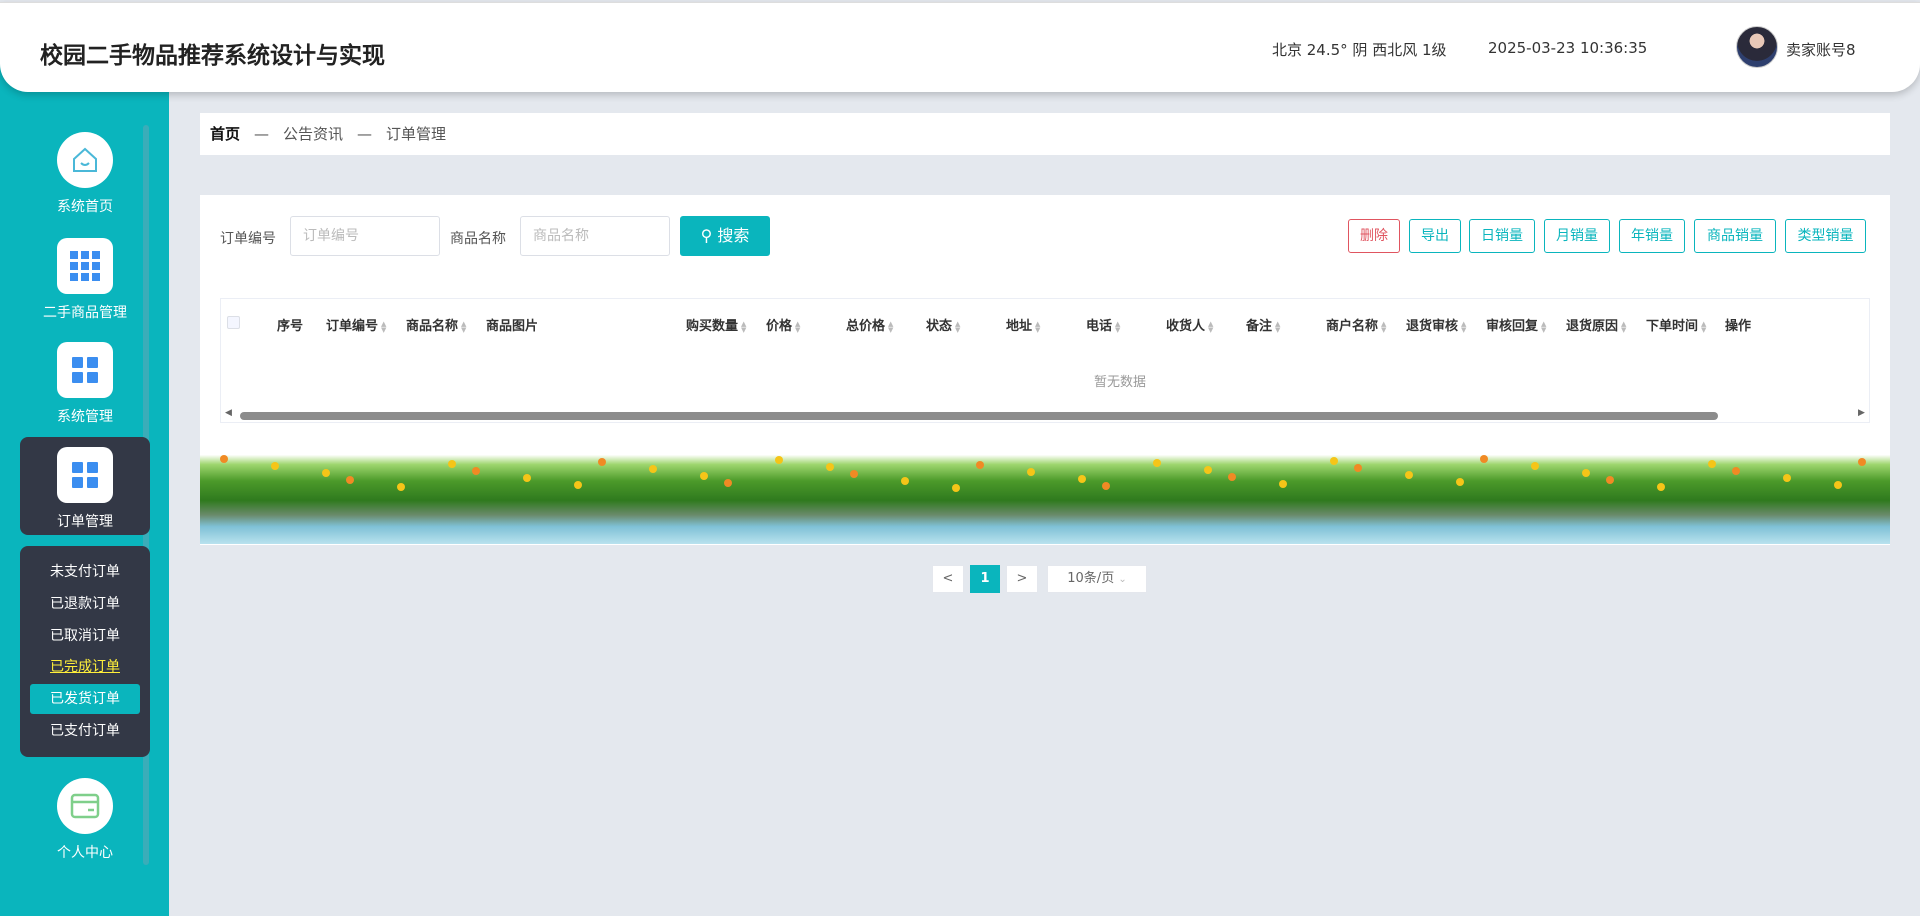  I want to click on column-header: 总价格 ▲ ▼, so click(871, 324).